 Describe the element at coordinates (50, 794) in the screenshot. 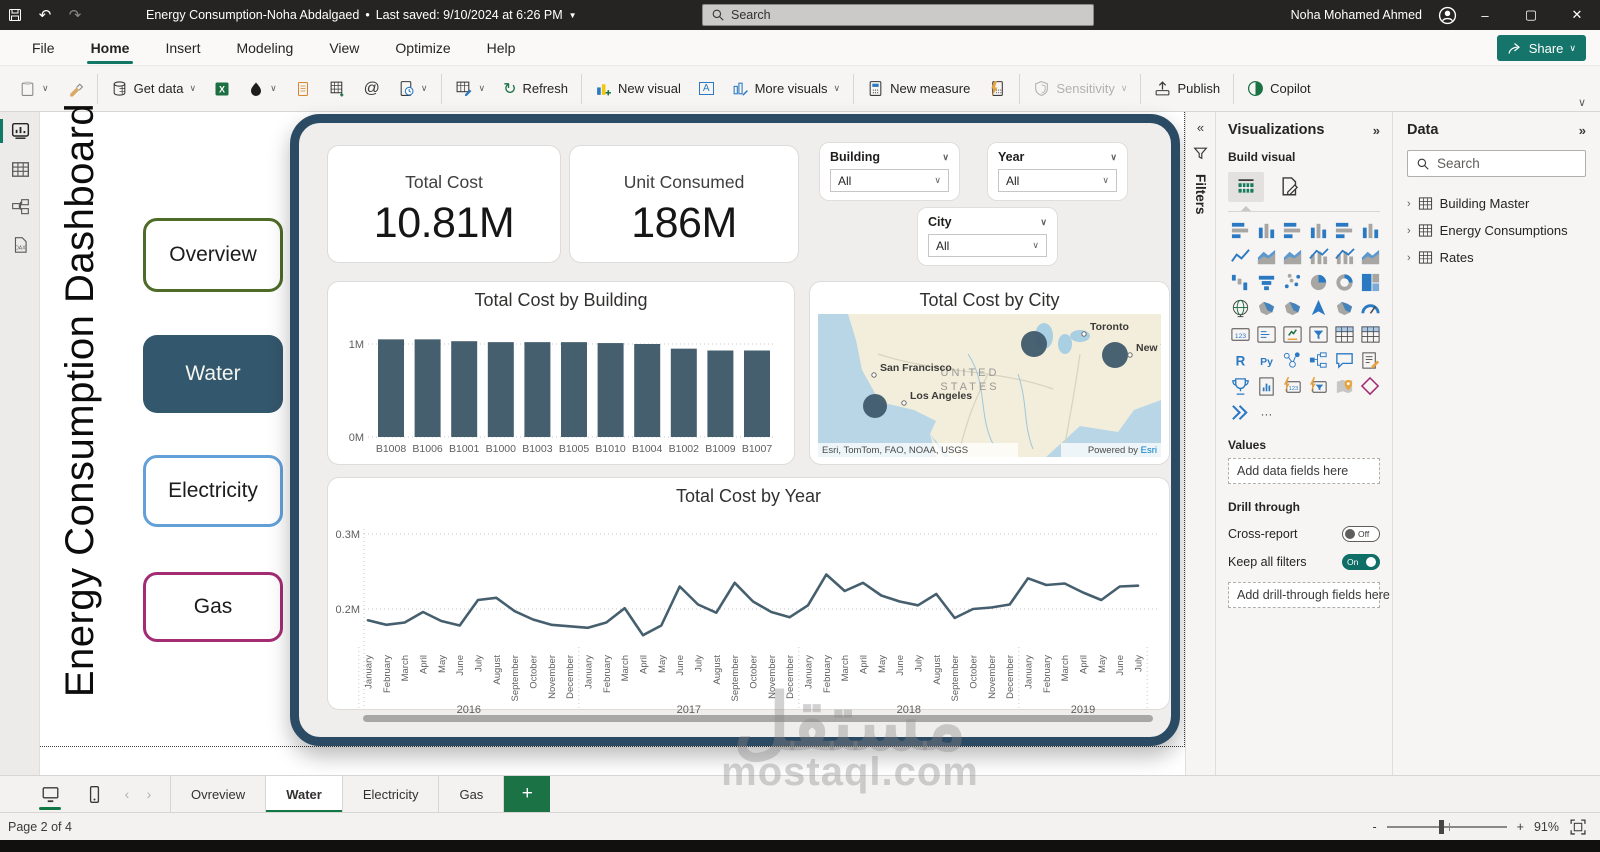

I see `desktop-layout-button` at that location.